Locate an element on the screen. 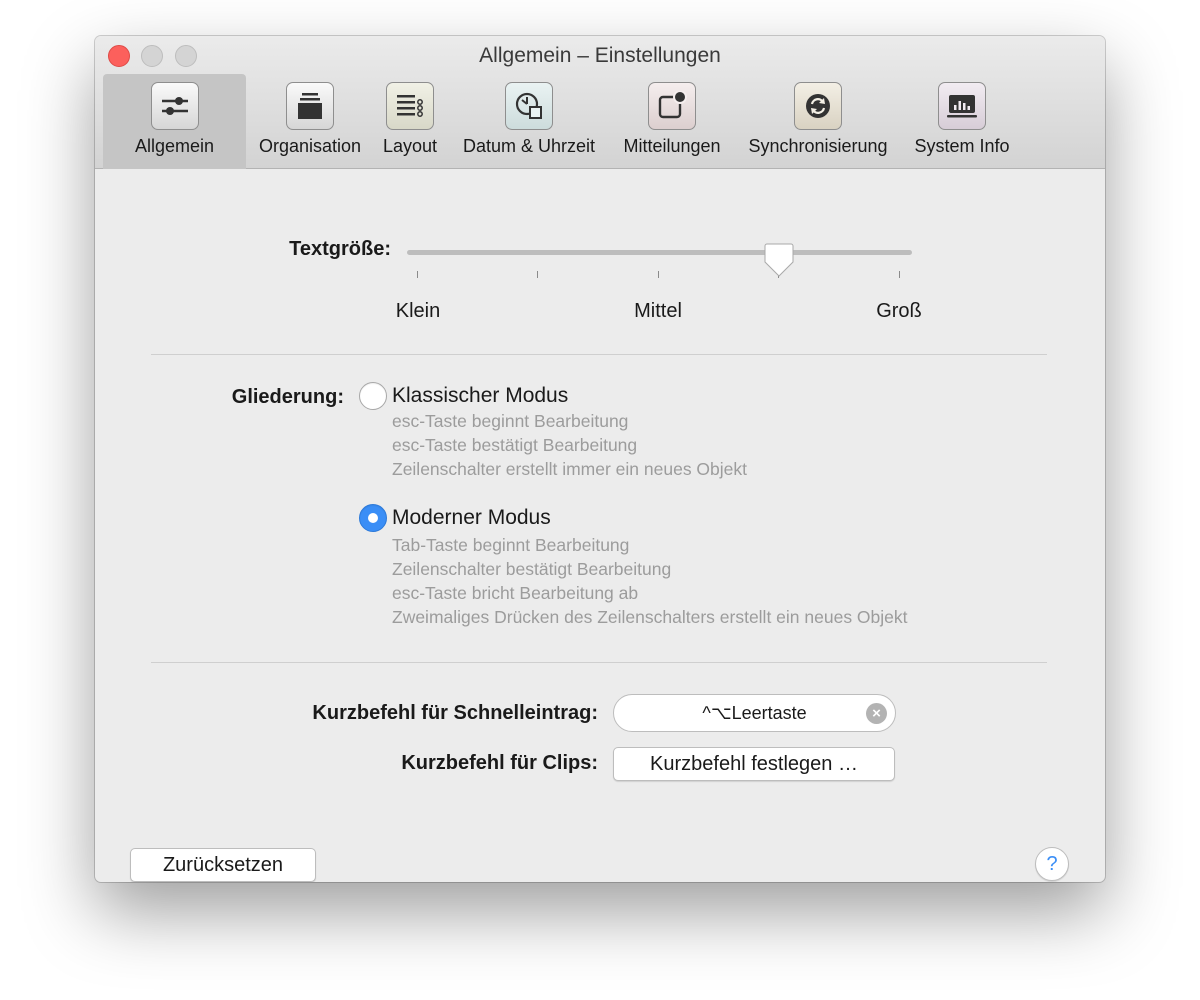  layout-list-icon is located at coordinates (410, 106).